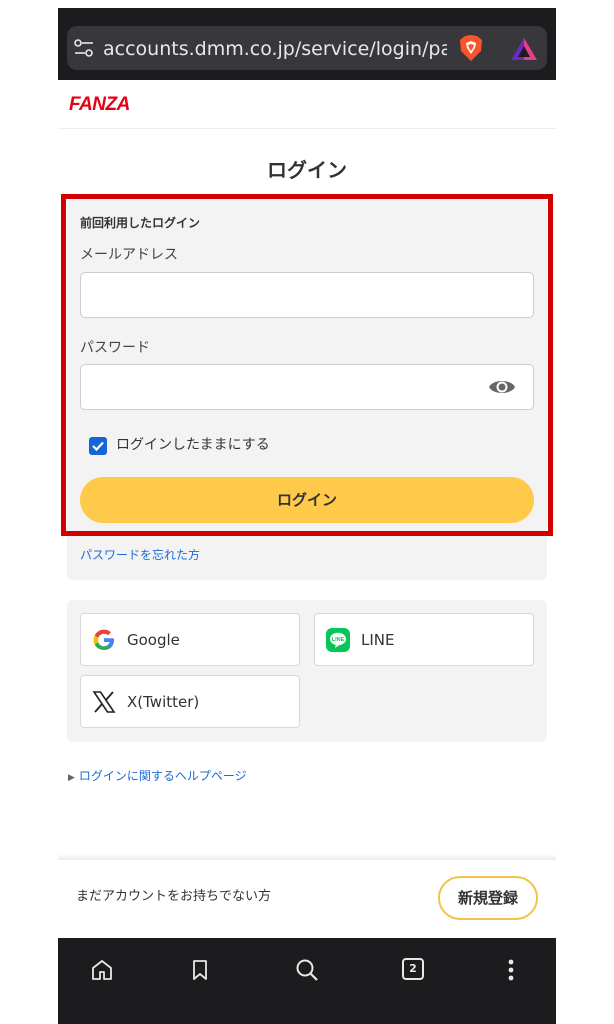 The height and width of the screenshot is (1024, 614). Describe the element at coordinates (129, 255) in the screenshot. I see `email-label: メールアドレス` at that location.